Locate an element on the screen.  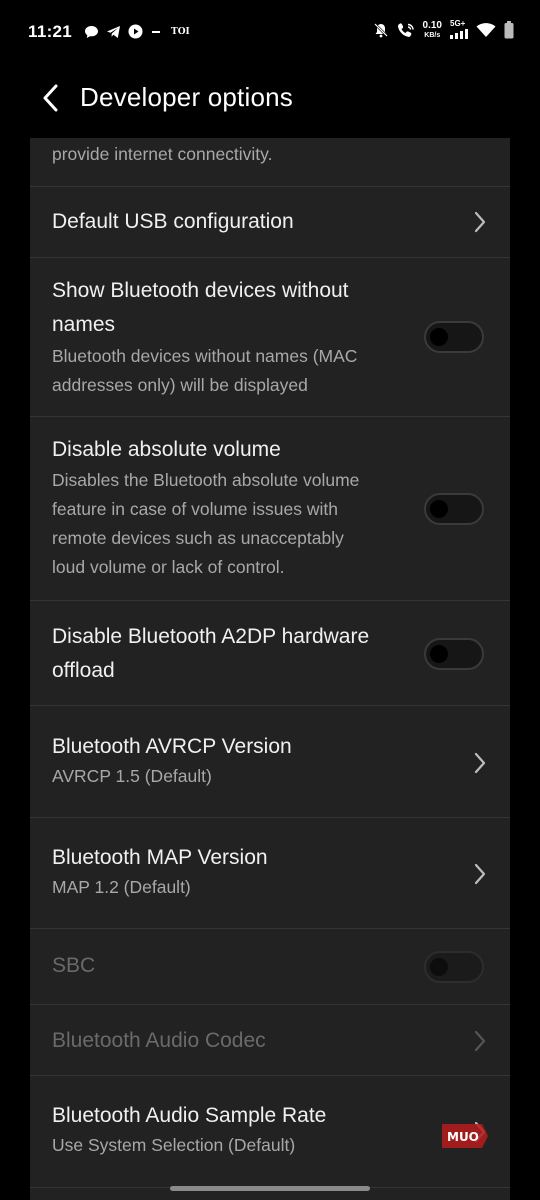
chevron-left-icon is located at coordinates (50, 98).